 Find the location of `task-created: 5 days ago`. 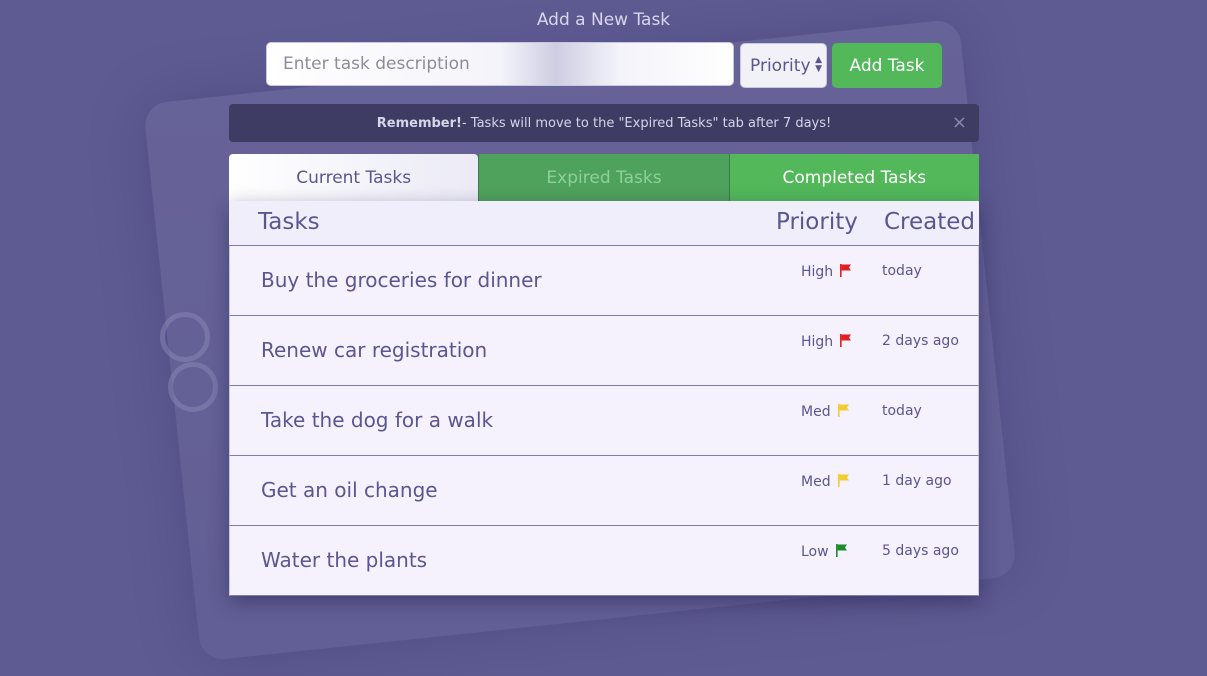

task-created: 5 days ago is located at coordinates (920, 551).